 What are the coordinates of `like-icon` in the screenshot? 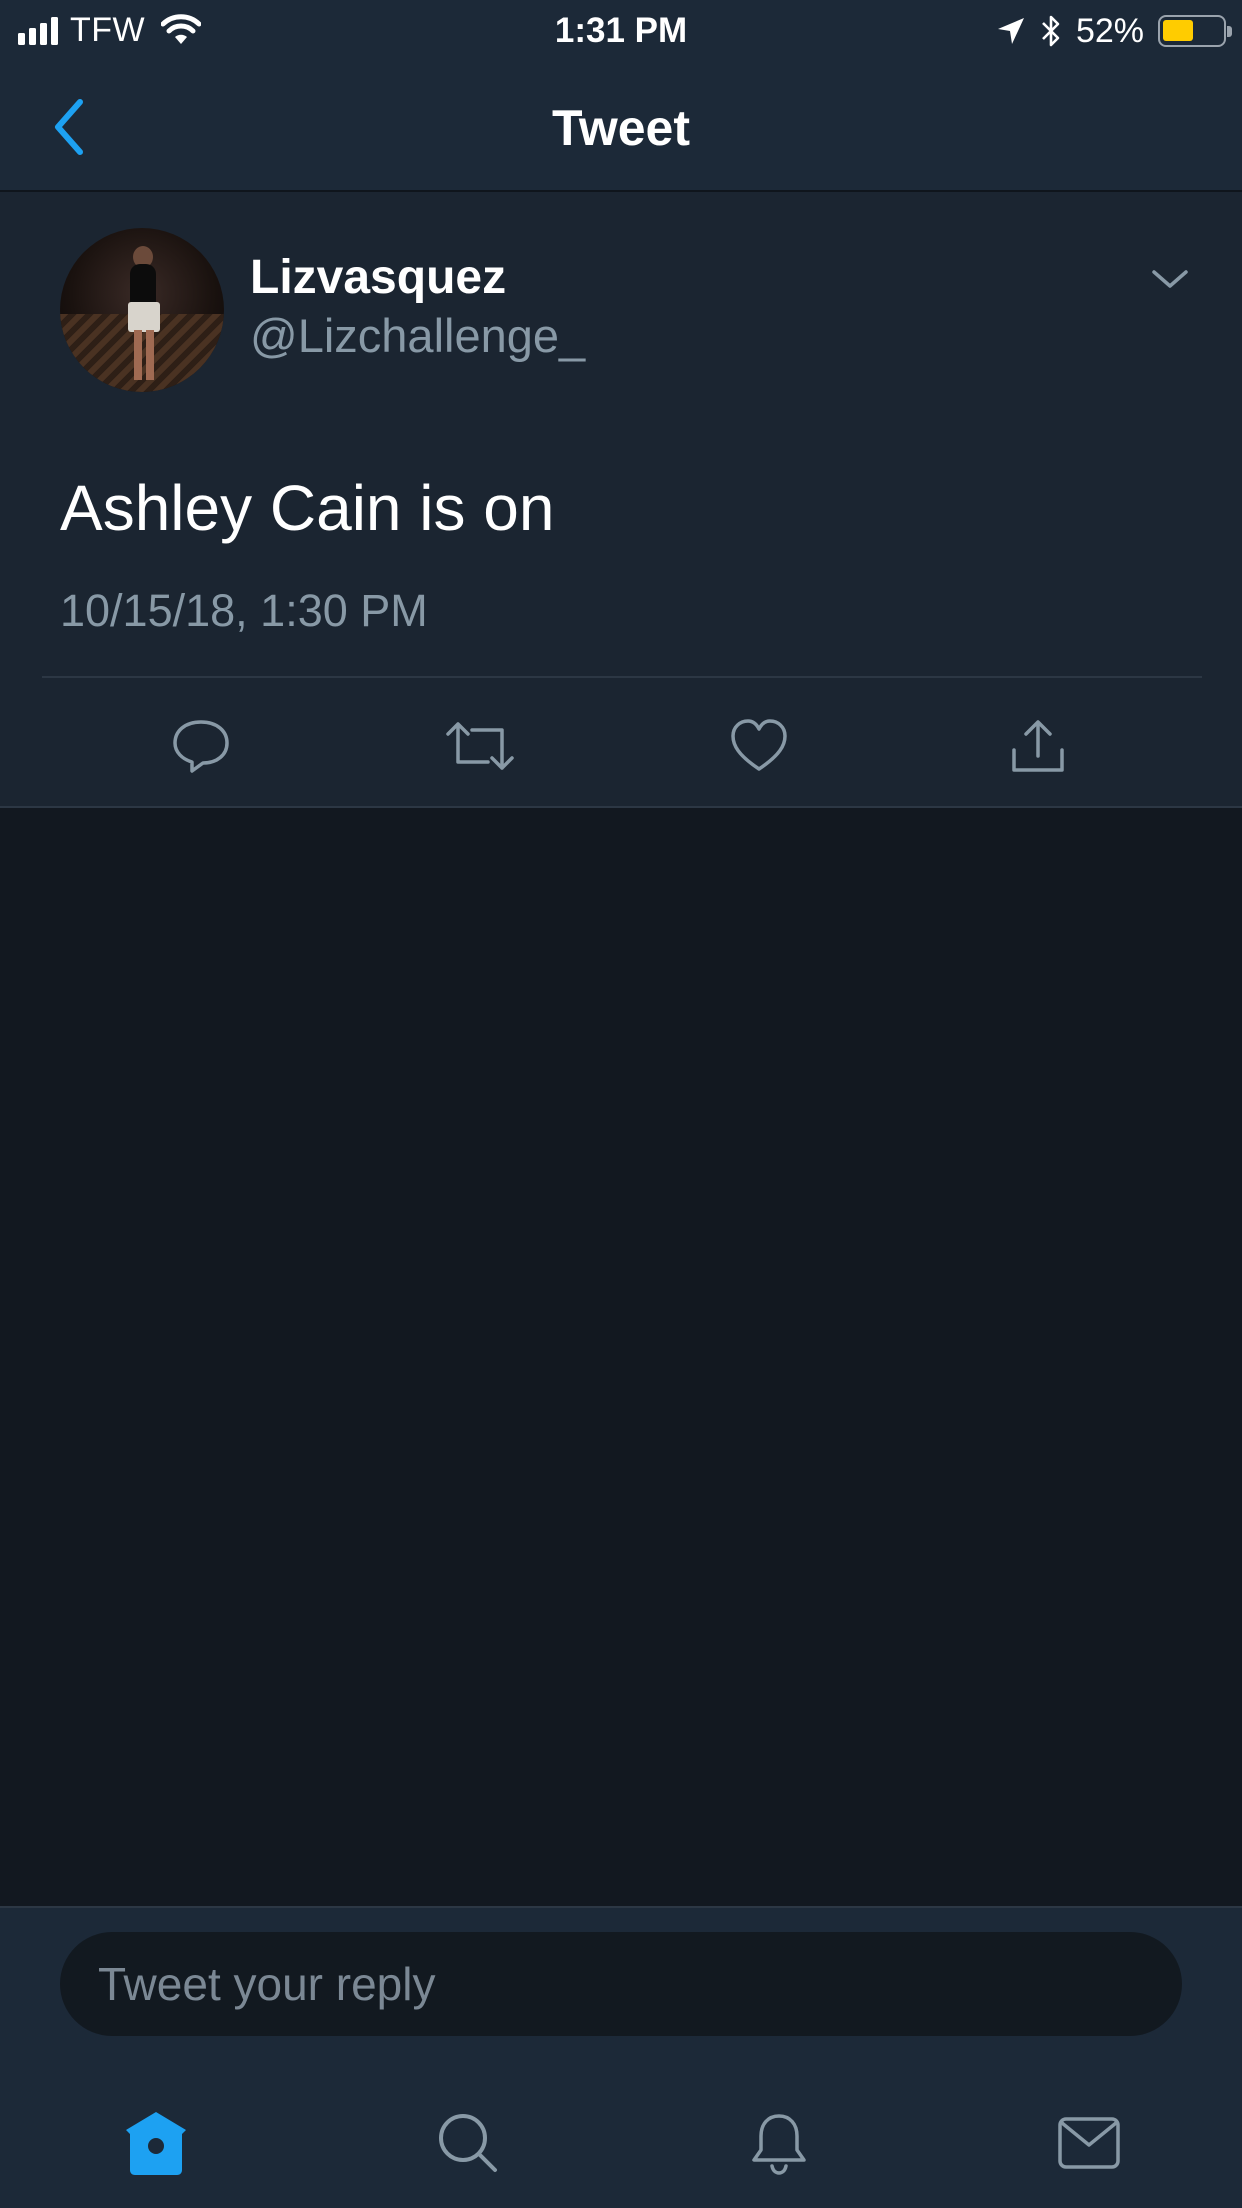 It's located at (759, 745).